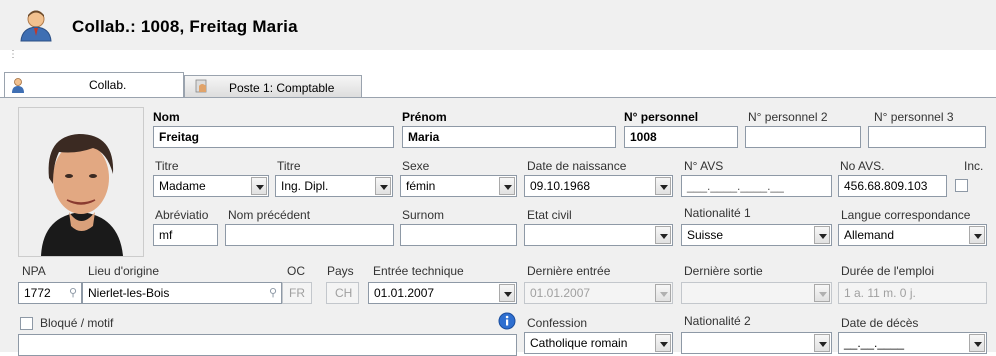 The height and width of the screenshot is (356, 996). I want to click on npers2-label: N° personnel 2, so click(788, 117).